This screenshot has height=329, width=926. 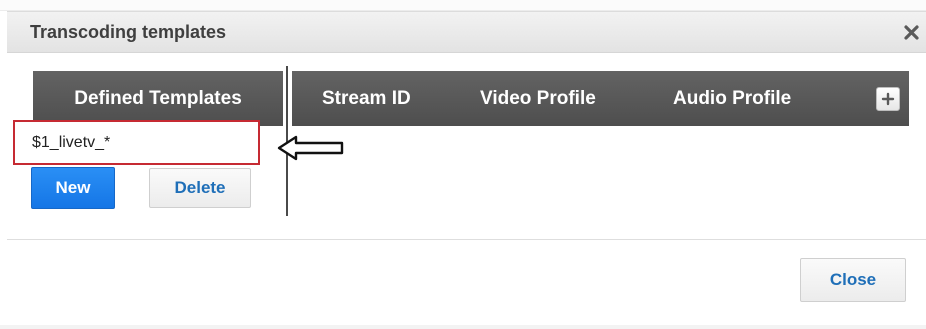 What do you see at coordinates (466, 239) in the screenshot?
I see `footer-divider` at bounding box center [466, 239].